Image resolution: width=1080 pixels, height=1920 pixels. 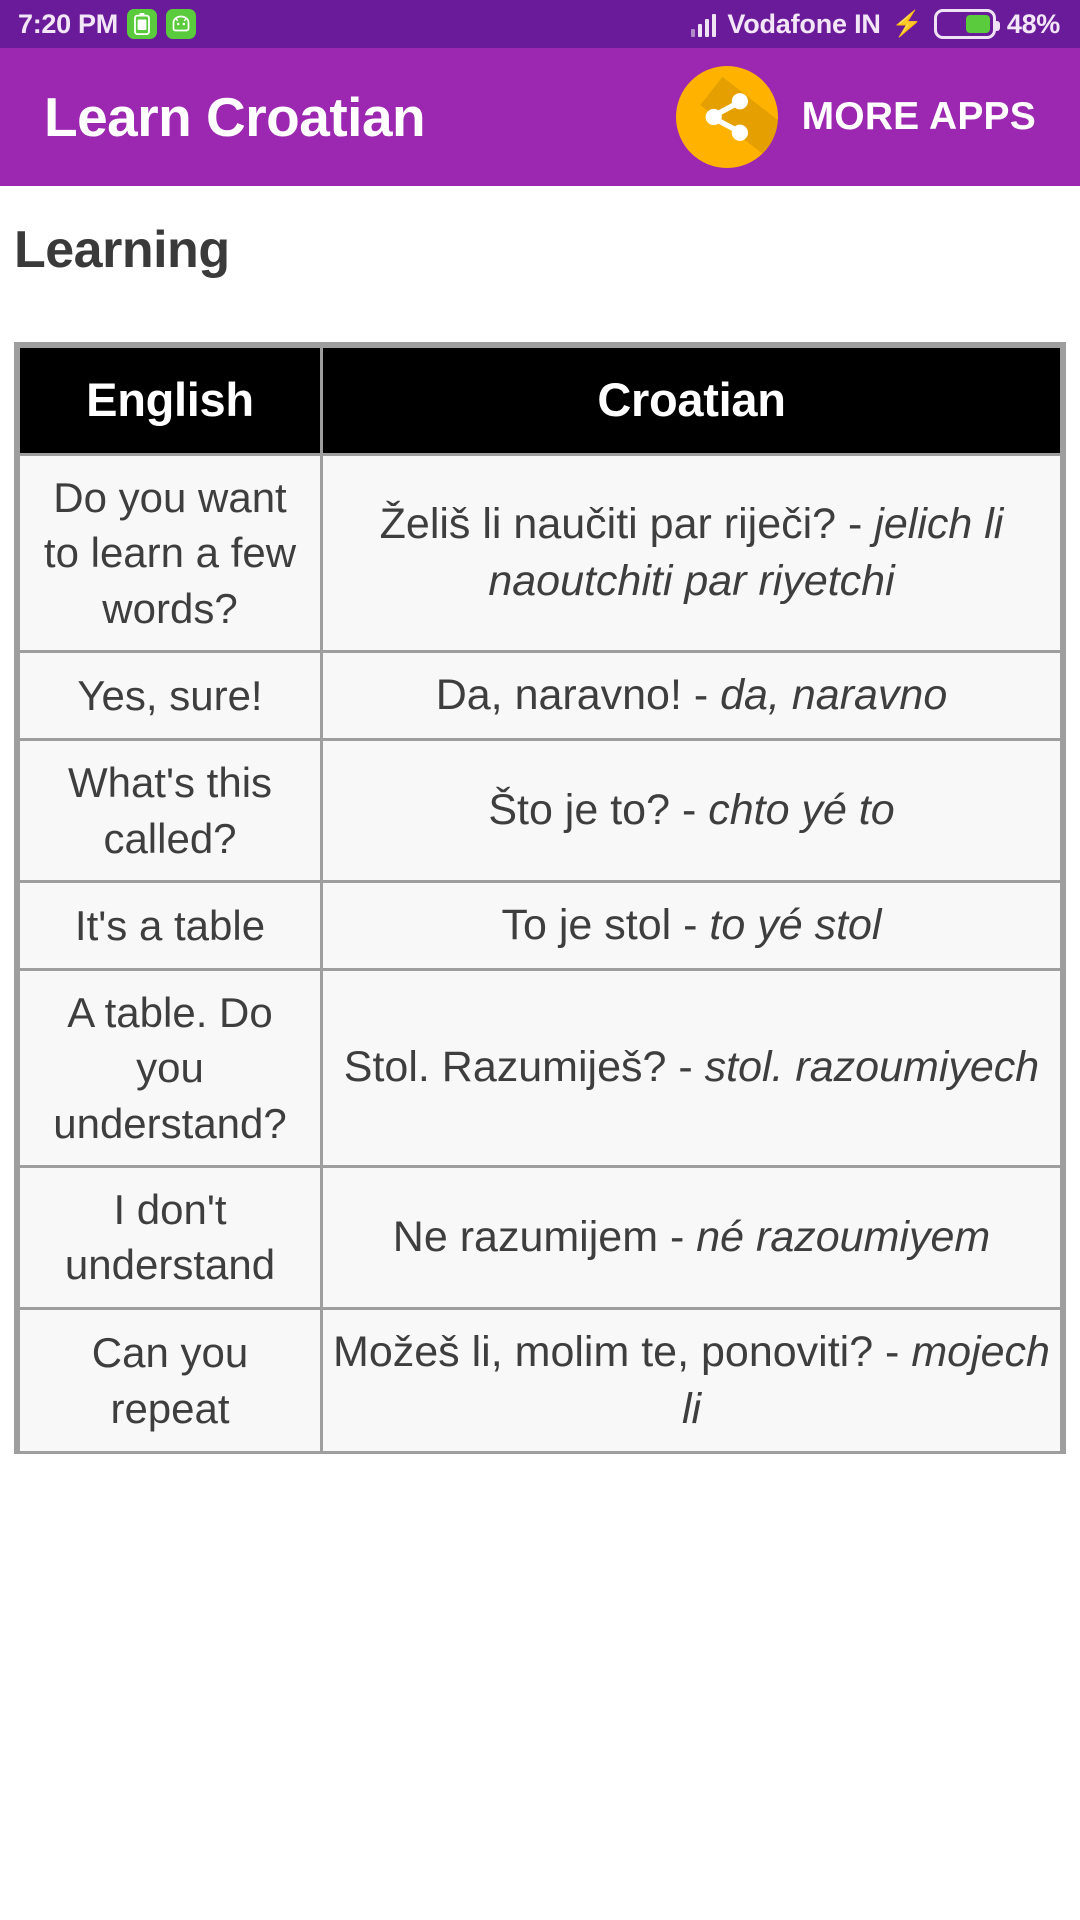 I want to click on android-app-icon, so click(x=180, y=24).